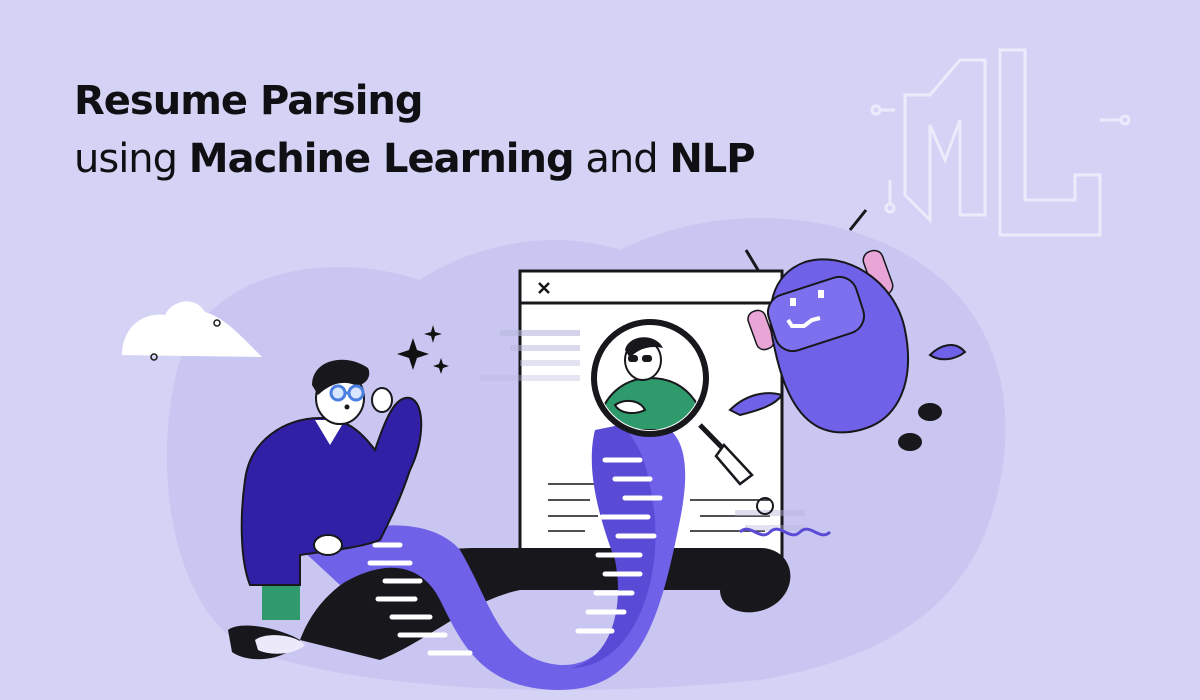 This screenshot has width=1200, height=700. Describe the element at coordinates (249, 101) in the screenshot. I see `title-line-1: Resume Parsing` at that location.